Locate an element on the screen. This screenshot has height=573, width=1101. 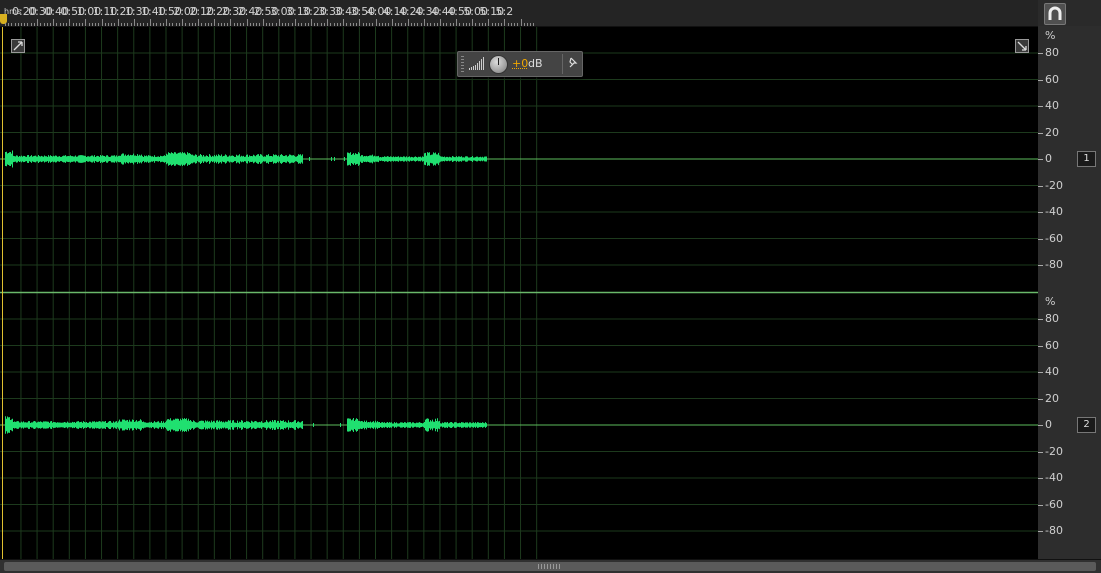
playhead-handle is located at coordinates (3, 19).